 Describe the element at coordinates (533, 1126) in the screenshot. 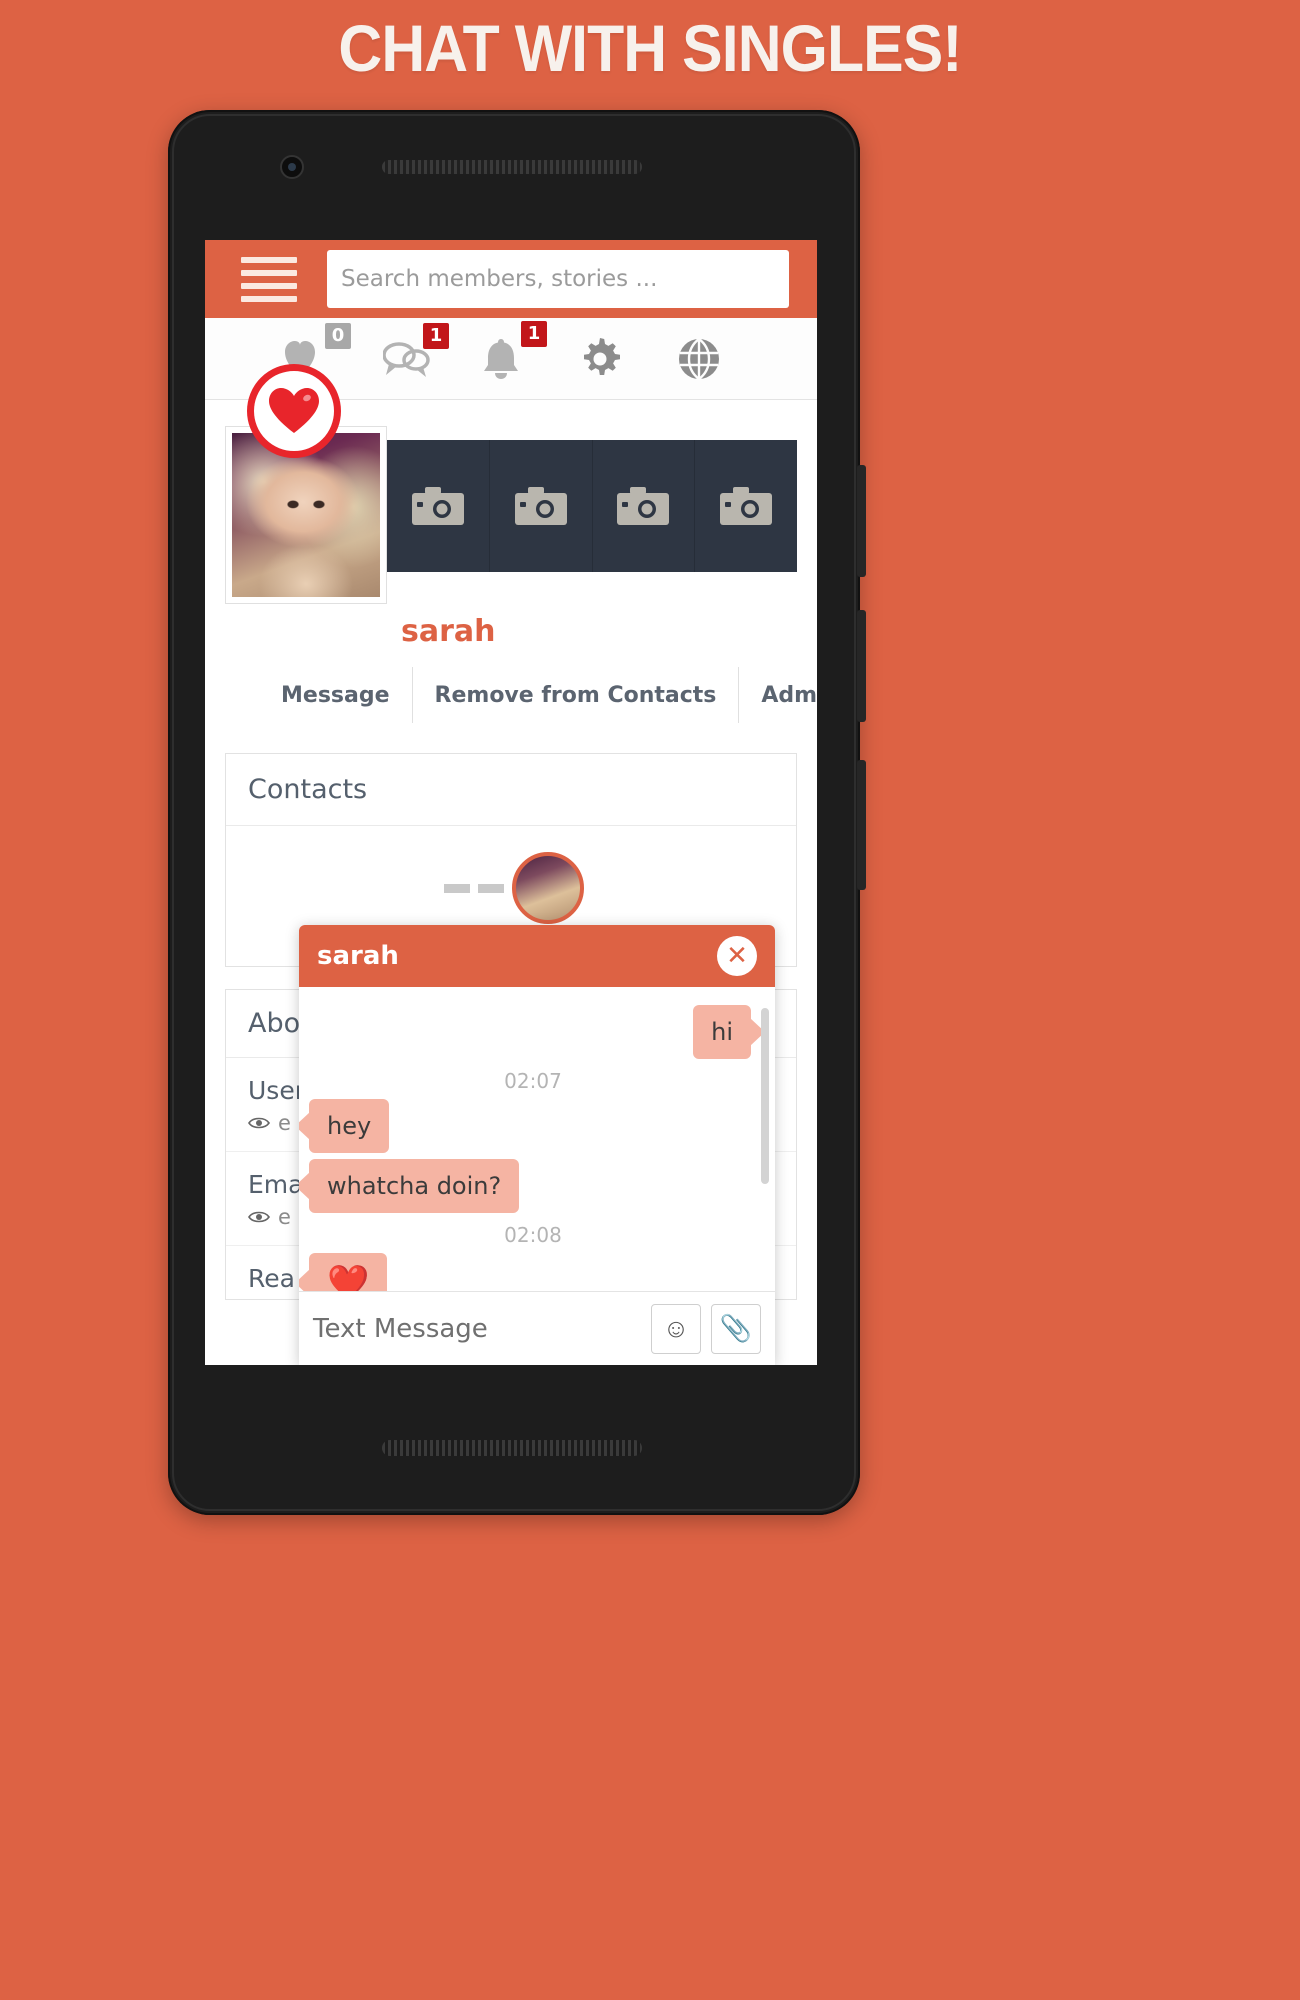

I see `chat-message-row: hey` at that location.